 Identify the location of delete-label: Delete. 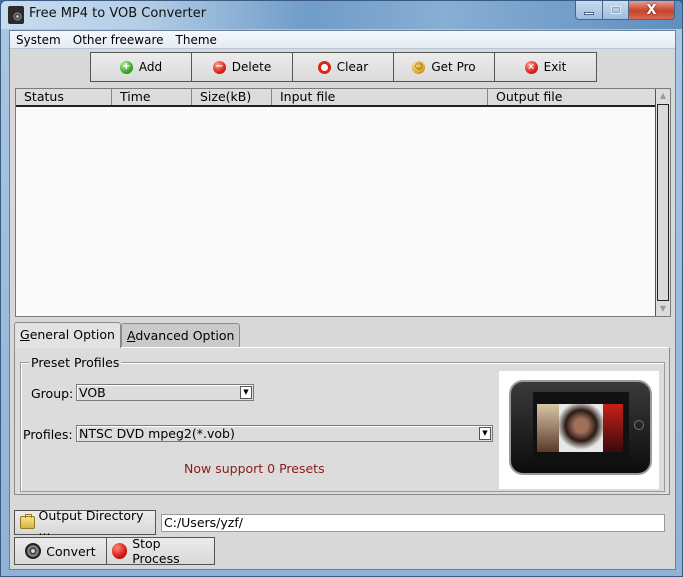
(251, 67).